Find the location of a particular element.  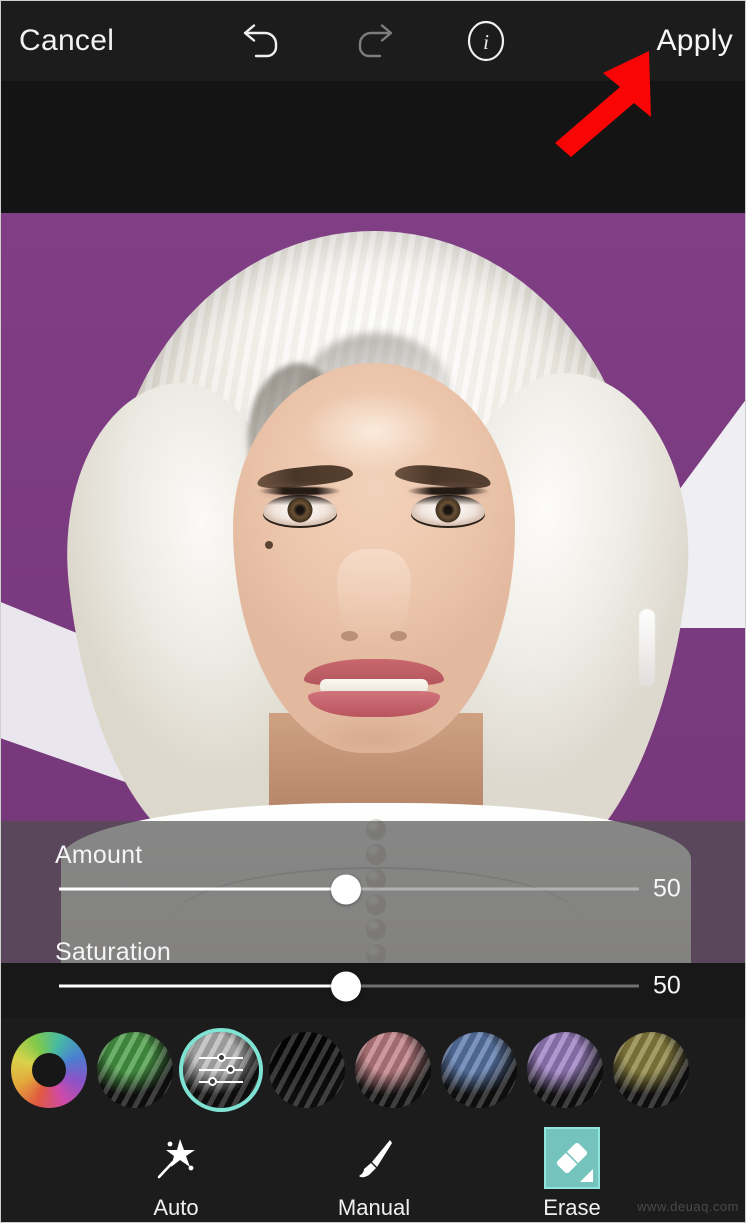

manual-tool-label: Manual is located at coordinates (374, 1207).